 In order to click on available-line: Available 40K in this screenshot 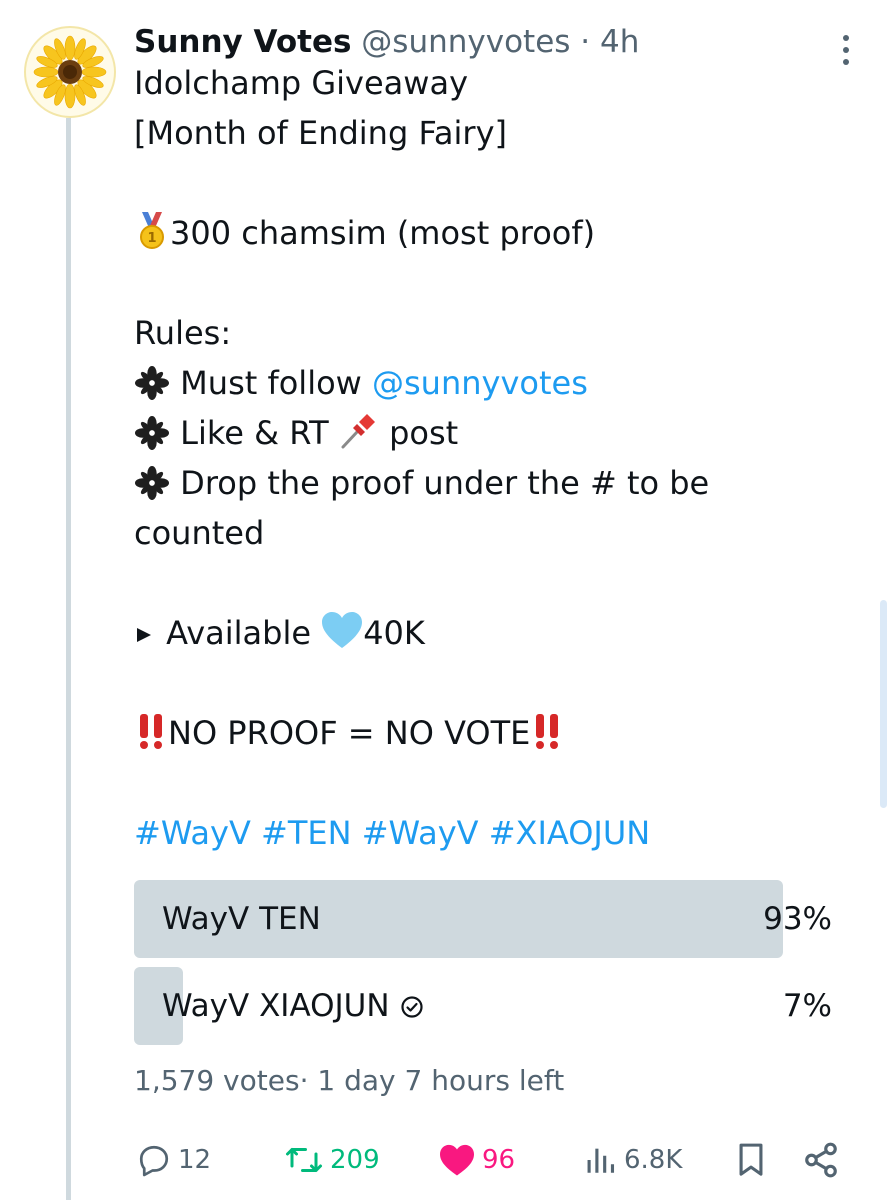, I will do `click(494, 633)`.